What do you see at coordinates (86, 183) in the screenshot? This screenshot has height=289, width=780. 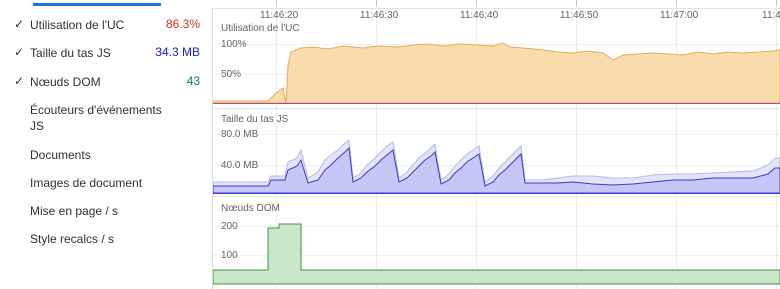 I see `metric-label: Images de document` at bounding box center [86, 183].